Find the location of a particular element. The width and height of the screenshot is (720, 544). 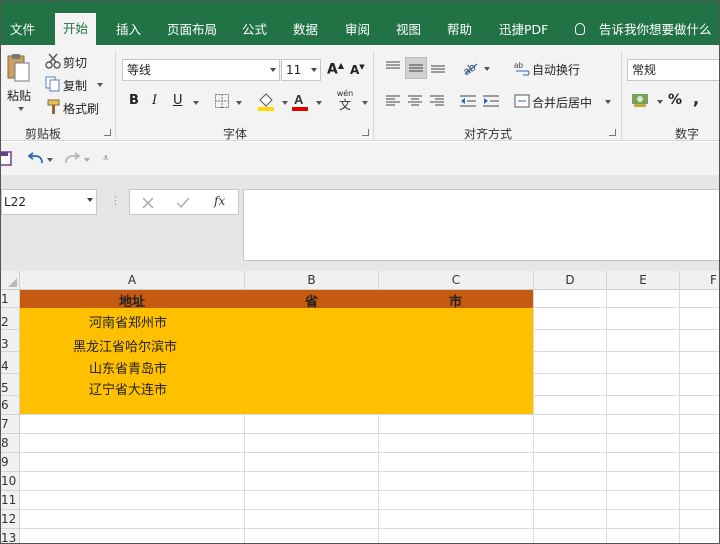

tab-file: 文件 is located at coordinates (22, 30).